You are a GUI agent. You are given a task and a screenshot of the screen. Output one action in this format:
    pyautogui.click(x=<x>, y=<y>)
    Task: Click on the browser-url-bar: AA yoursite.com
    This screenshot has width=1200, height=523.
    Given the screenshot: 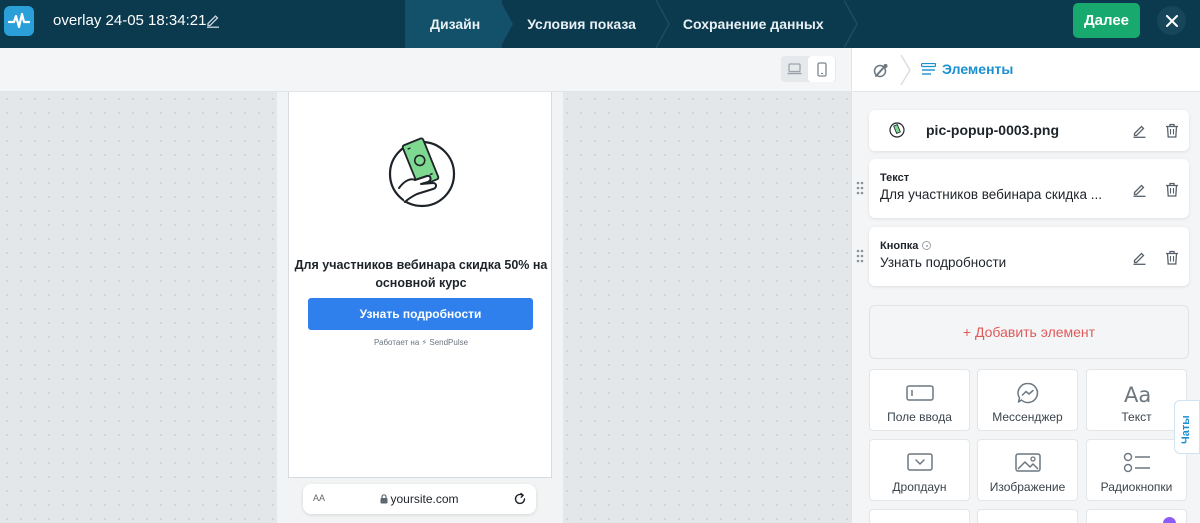 What is the action you would take?
    pyautogui.click(x=419, y=499)
    